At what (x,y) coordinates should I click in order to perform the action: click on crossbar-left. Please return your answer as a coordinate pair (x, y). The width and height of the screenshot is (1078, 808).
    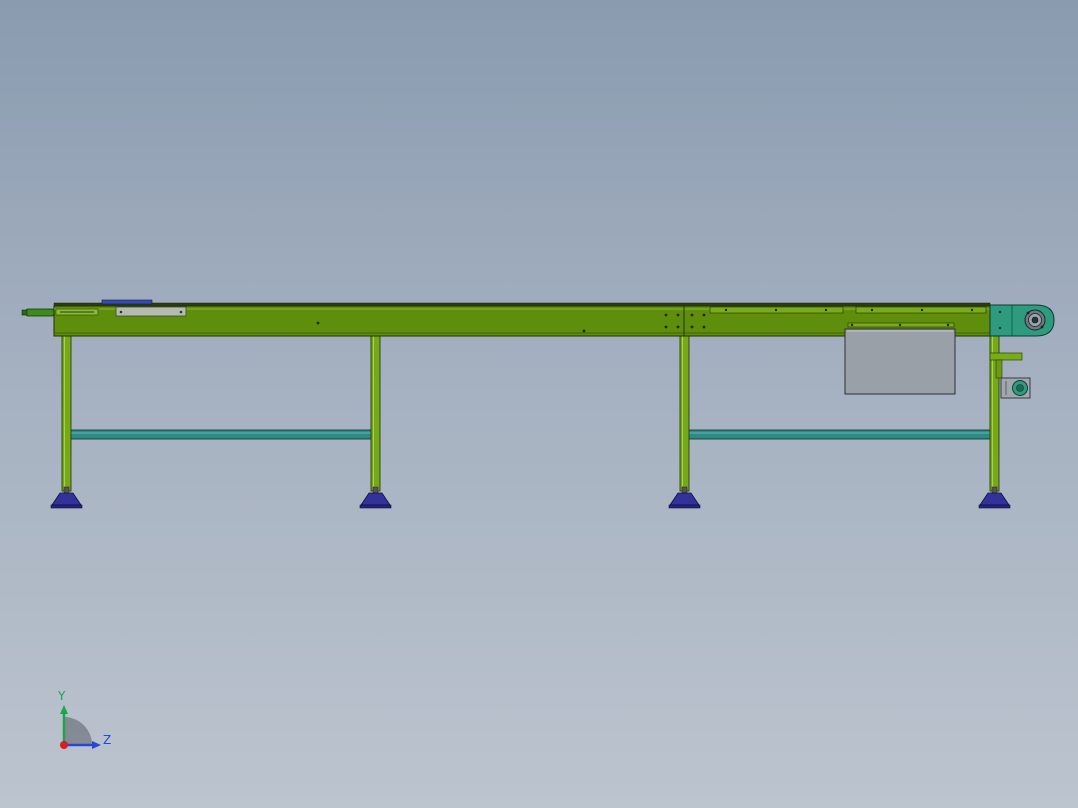
    Looking at the image, I should click on (221, 434).